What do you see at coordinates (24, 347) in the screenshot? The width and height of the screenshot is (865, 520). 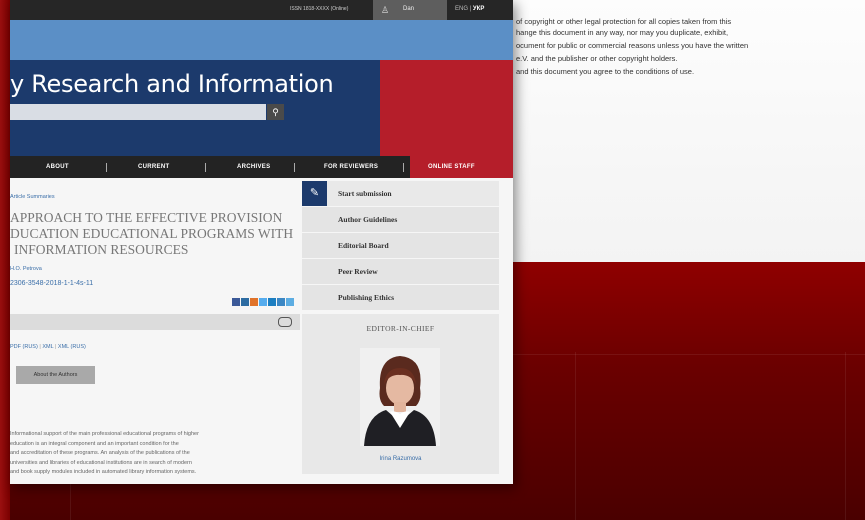 I see `format-link: PDF (RUS)` at bounding box center [24, 347].